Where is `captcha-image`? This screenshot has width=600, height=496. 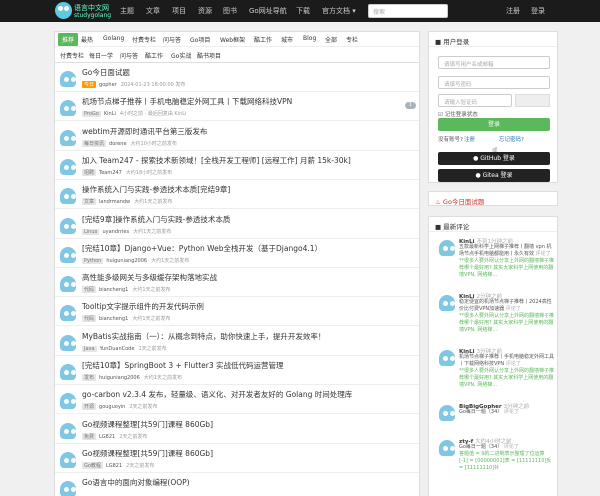
captcha-image is located at coordinates (532, 100).